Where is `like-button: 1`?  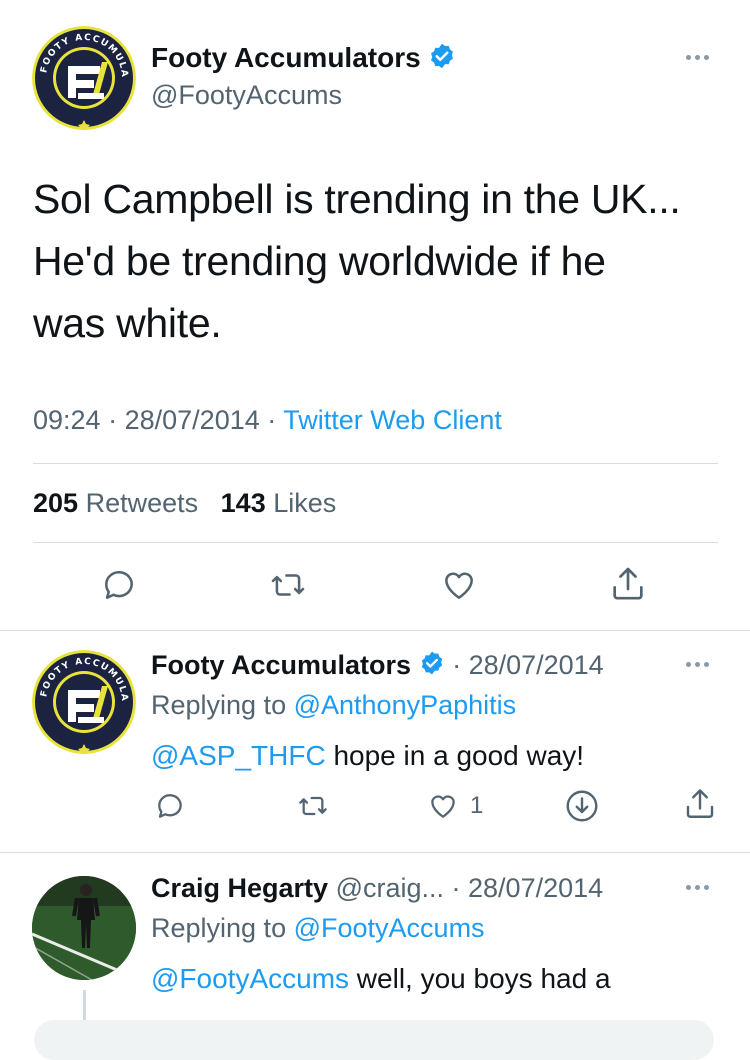 like-button: 1 is located at coordinates (454, 806).